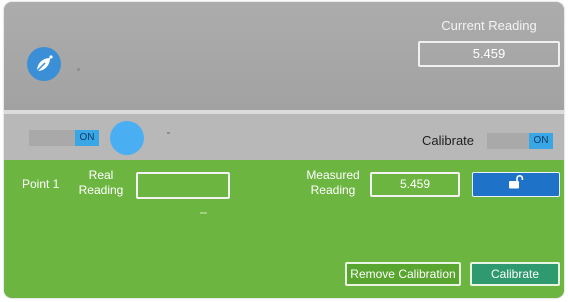 Image resolution: width=568 pixels, height=302 pixels. I want to click on leaf-icon, so click(44, 64).